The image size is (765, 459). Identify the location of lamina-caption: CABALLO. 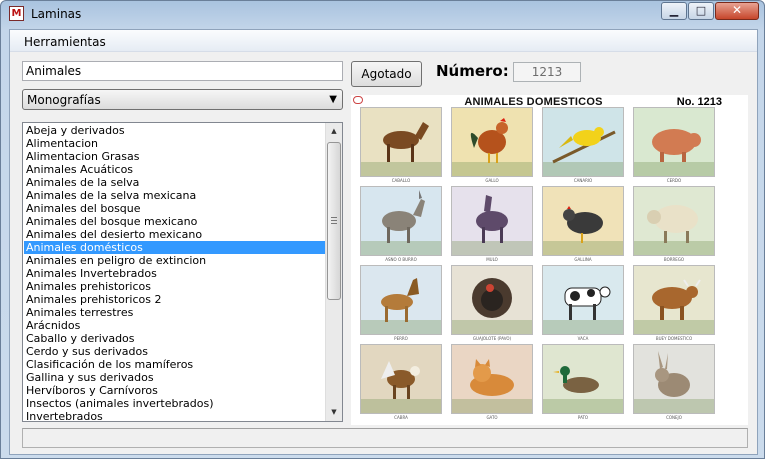
(401, 180).